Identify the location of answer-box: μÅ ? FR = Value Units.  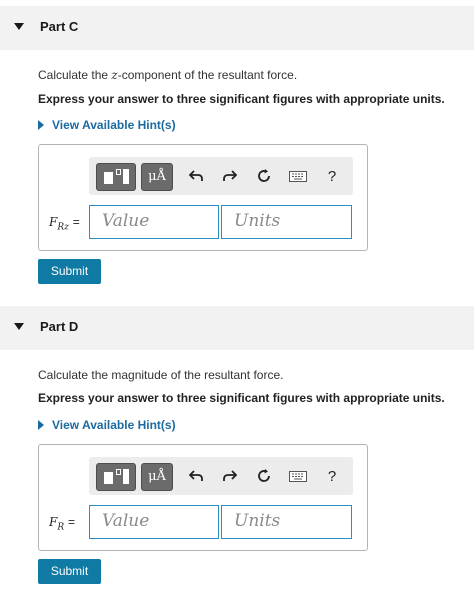
(203, 497).